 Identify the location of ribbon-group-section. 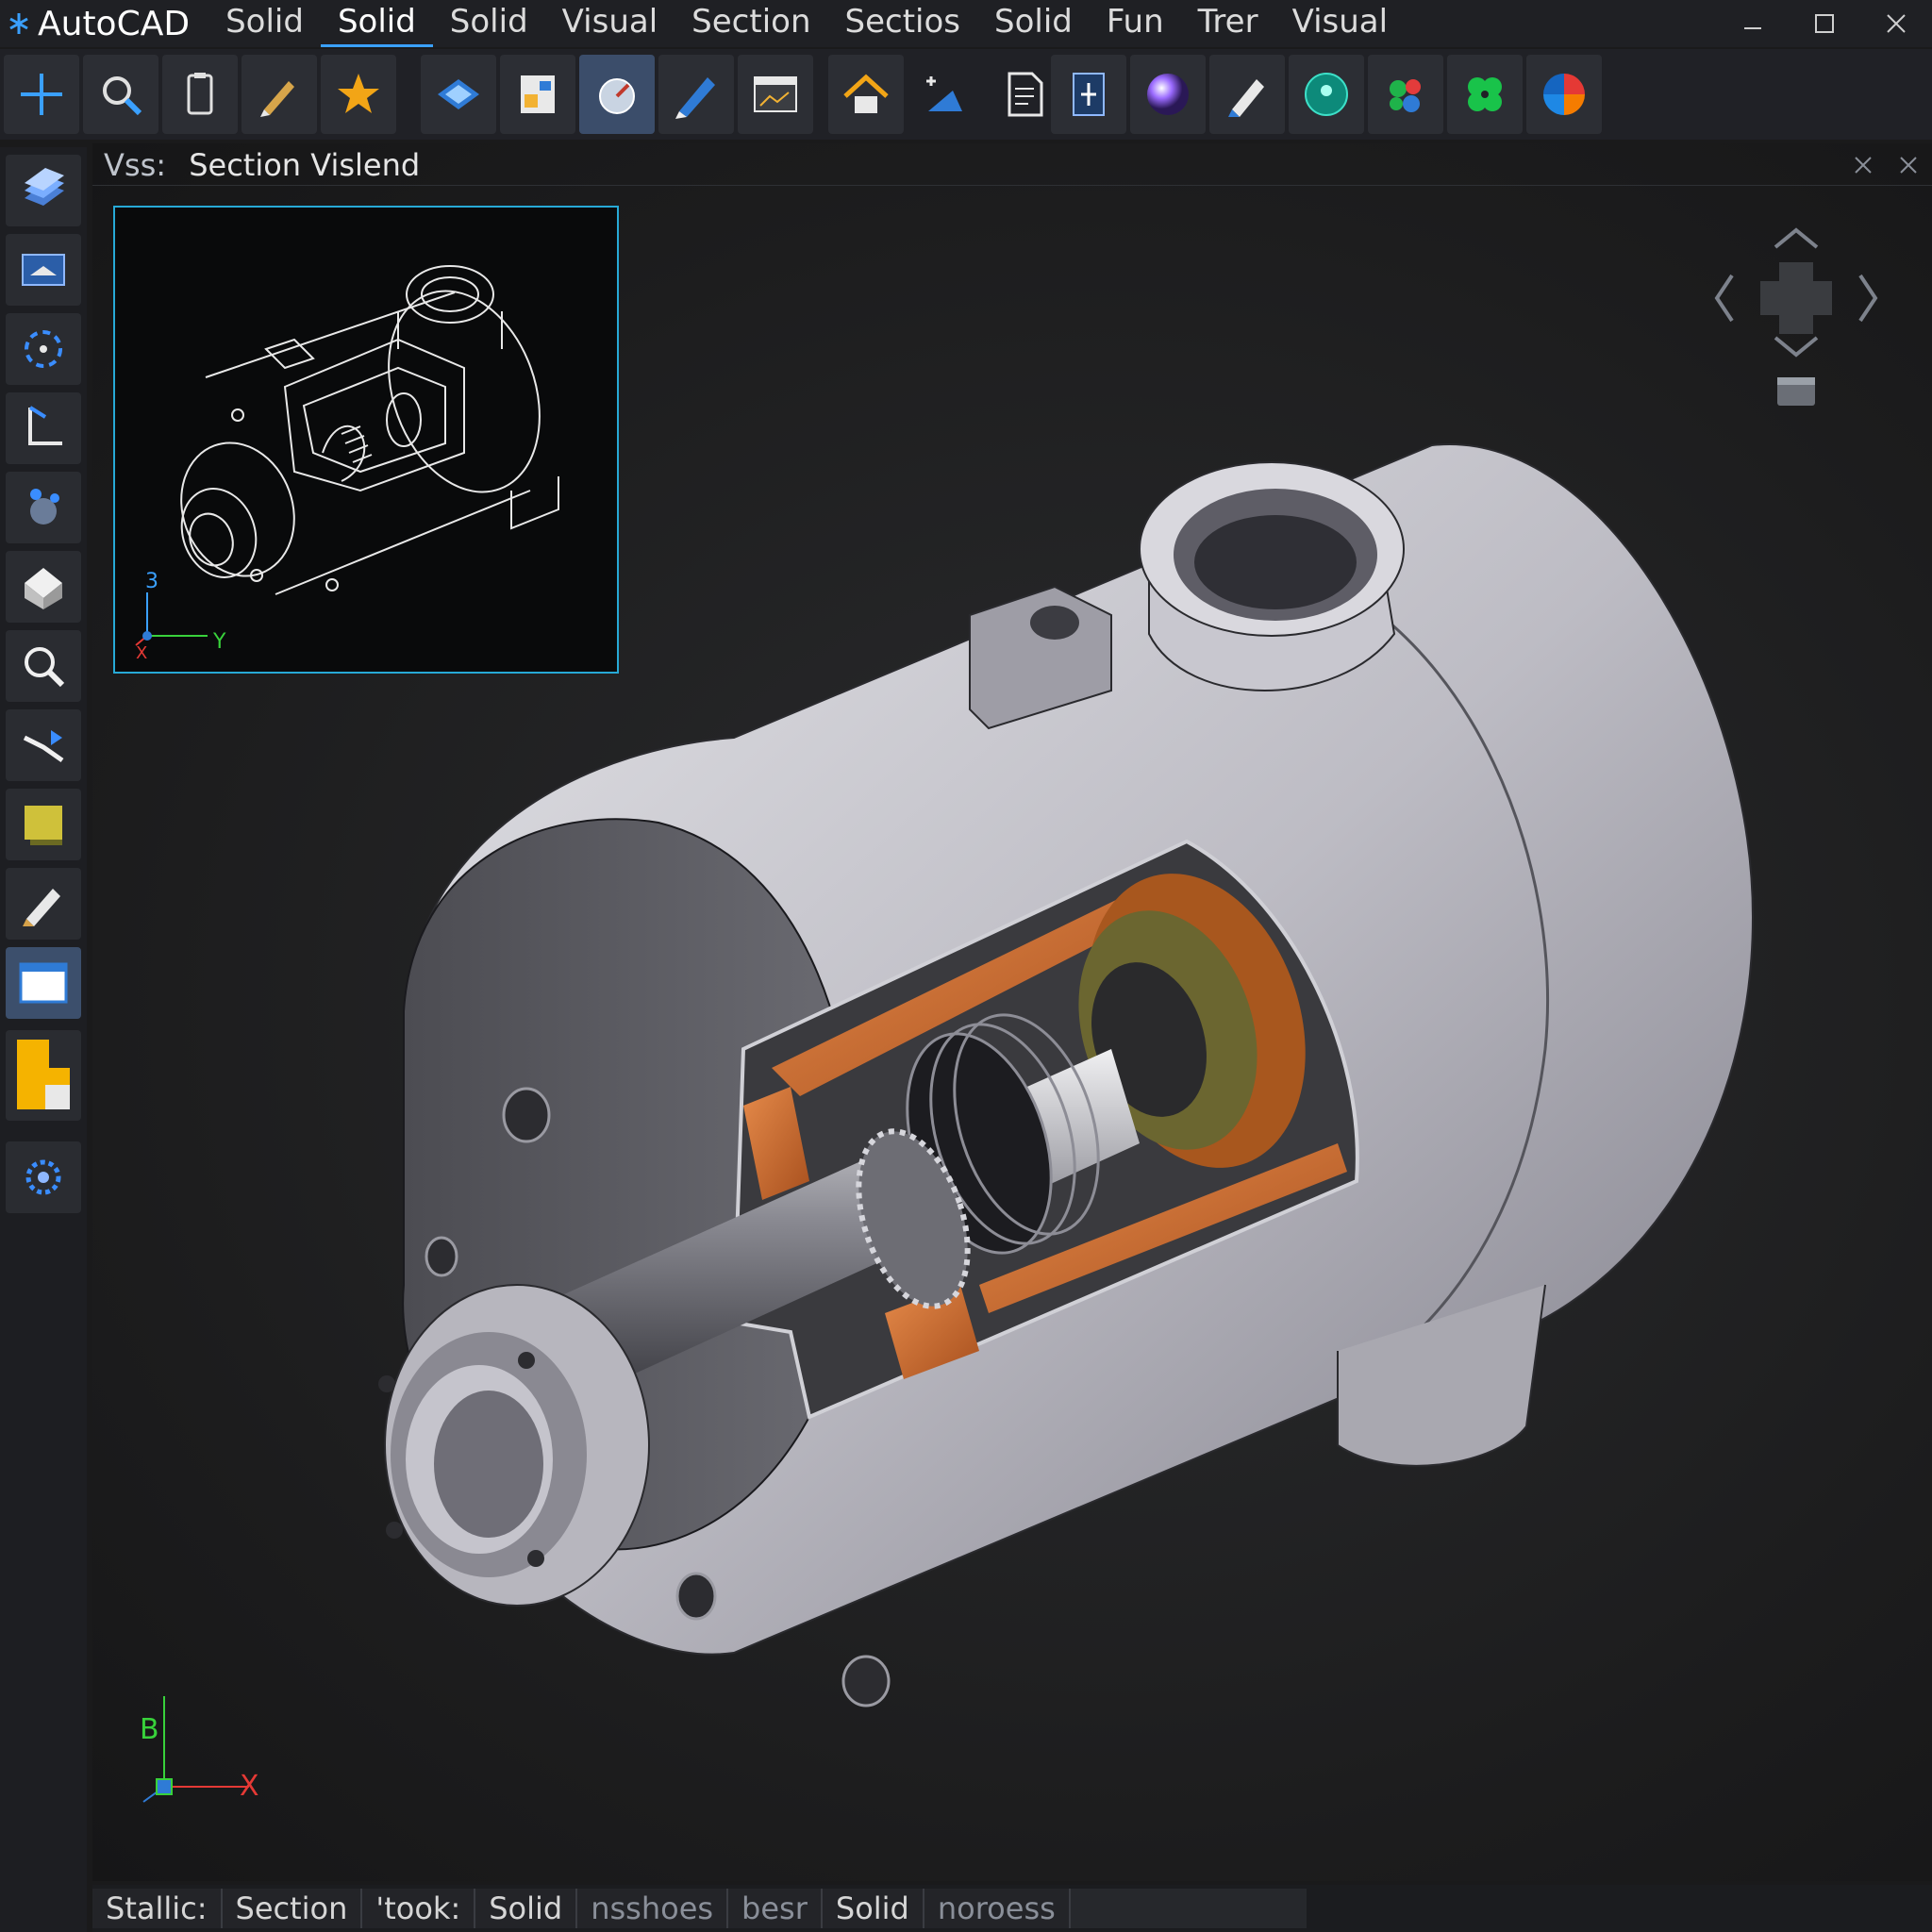
(617, 94).